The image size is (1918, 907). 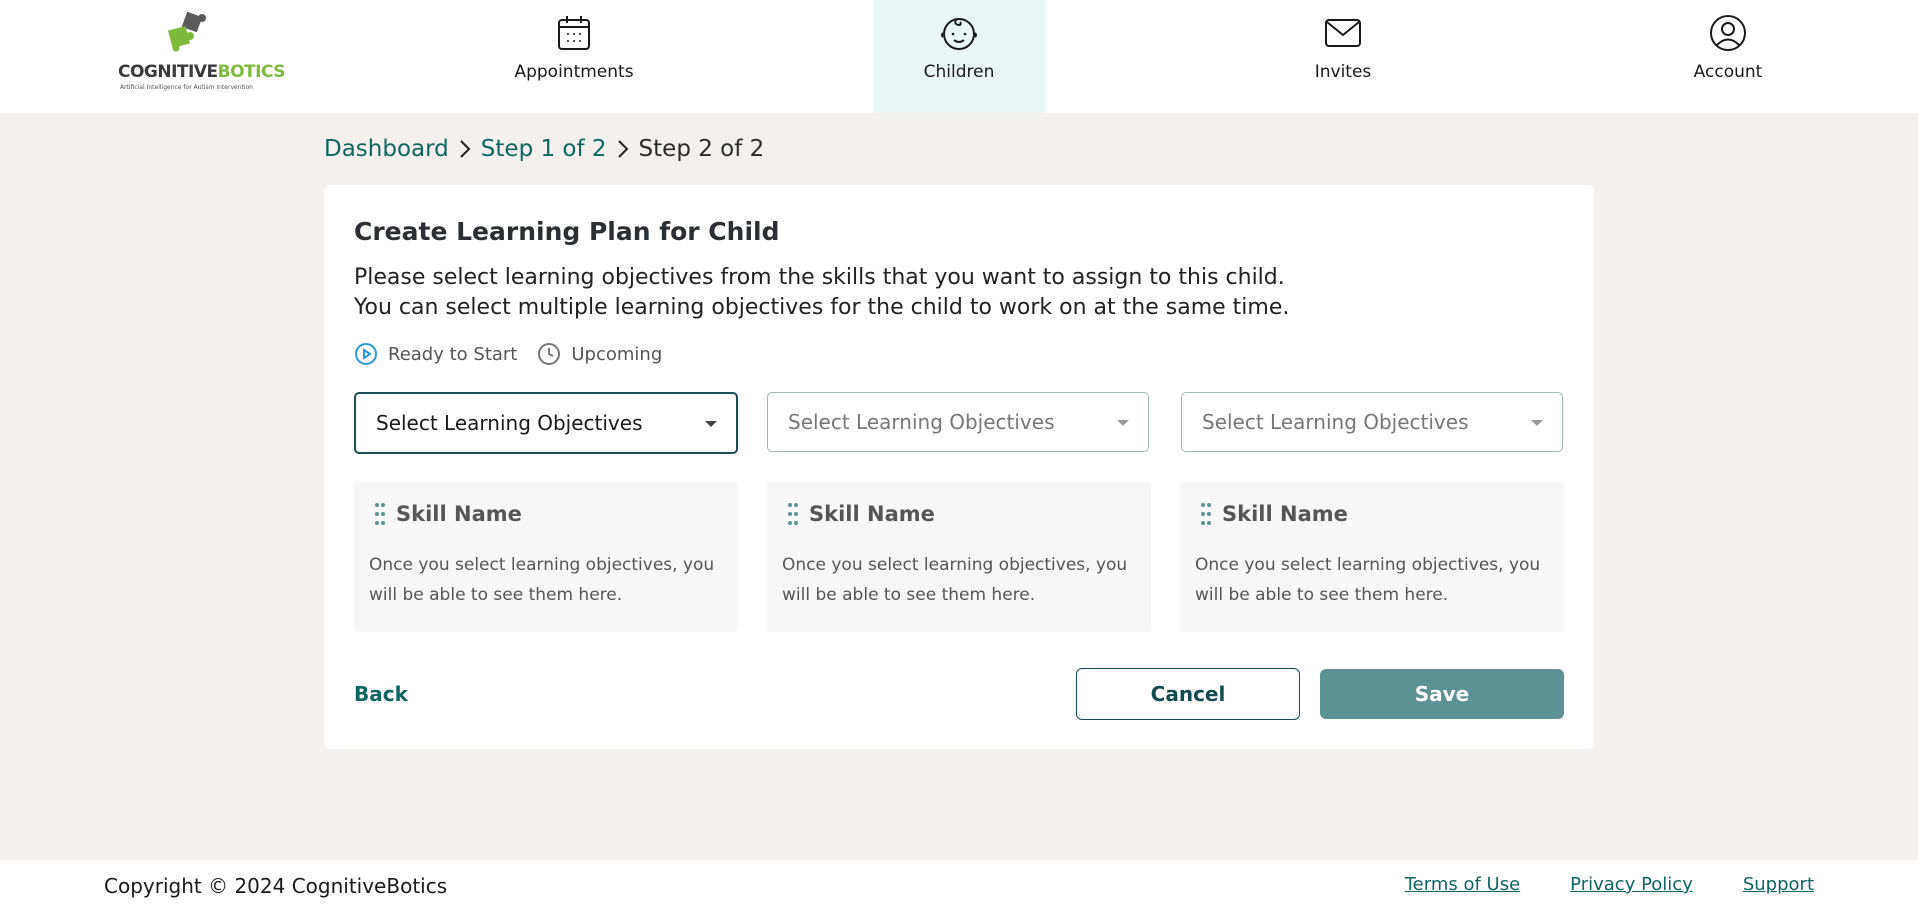 I want to click on learning-objectives-select-1: Select Learning Objectives, so click(x=546, y=423).